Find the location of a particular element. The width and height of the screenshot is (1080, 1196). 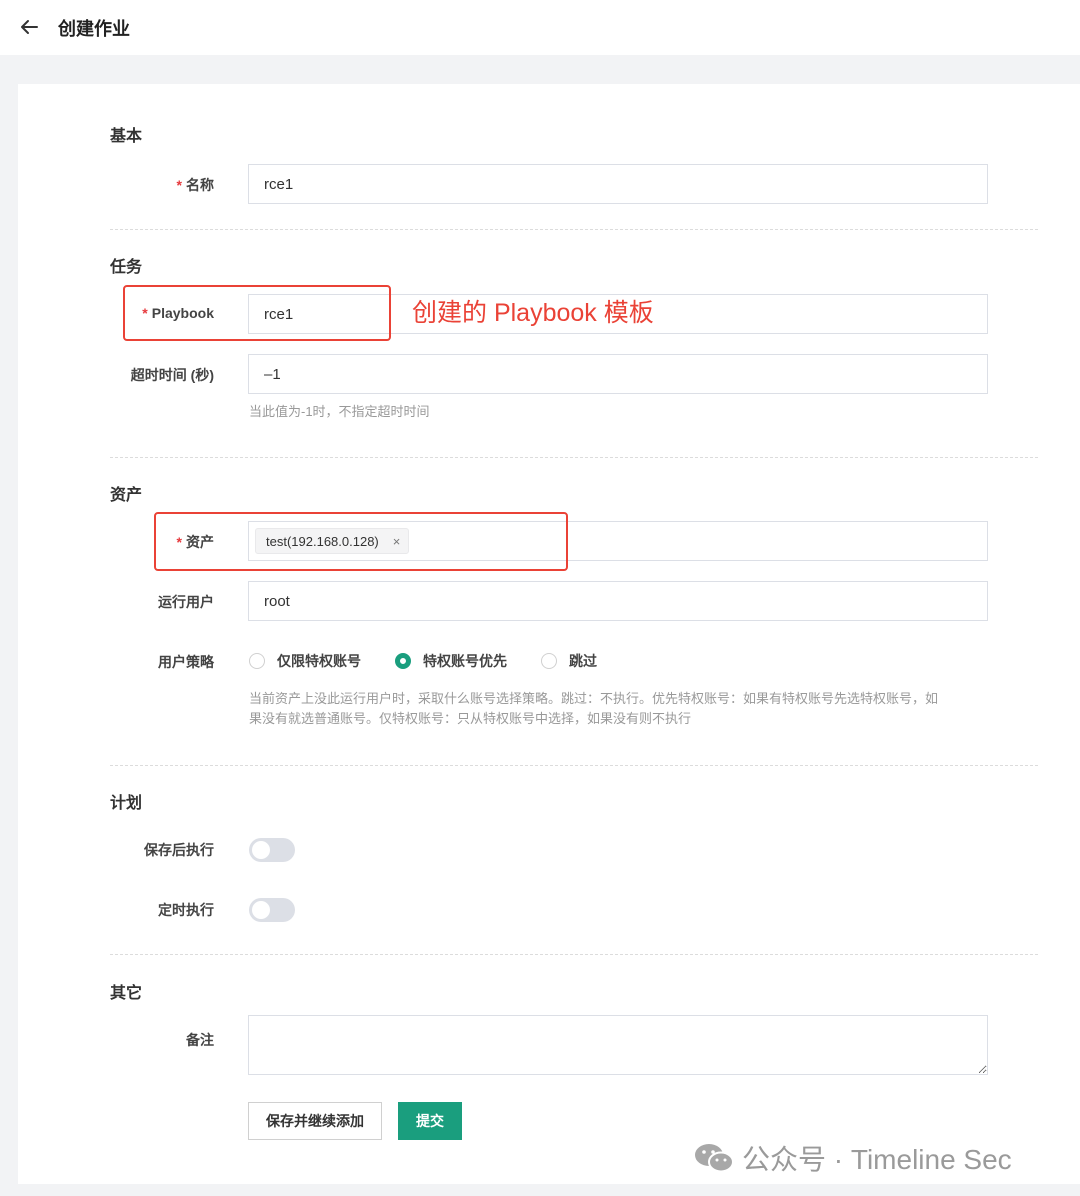

runas-label: 运行用户 is located at coordinates (186, 602).